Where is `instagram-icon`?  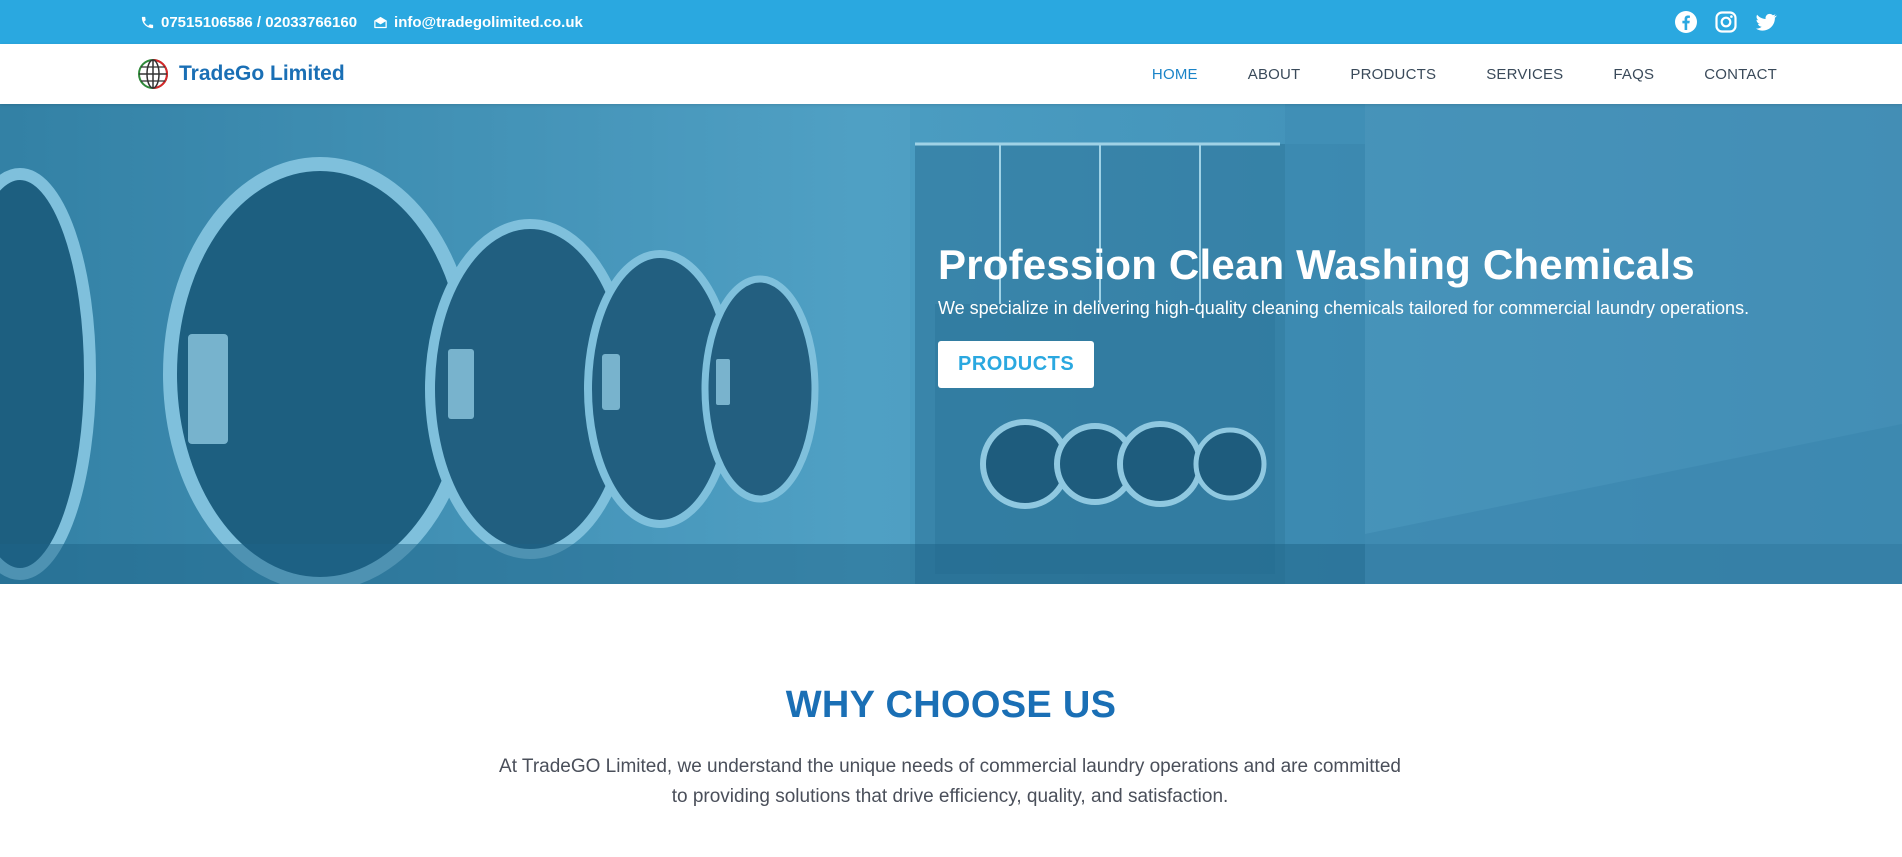 instagram-icon is located at coordinates (1726, 22).